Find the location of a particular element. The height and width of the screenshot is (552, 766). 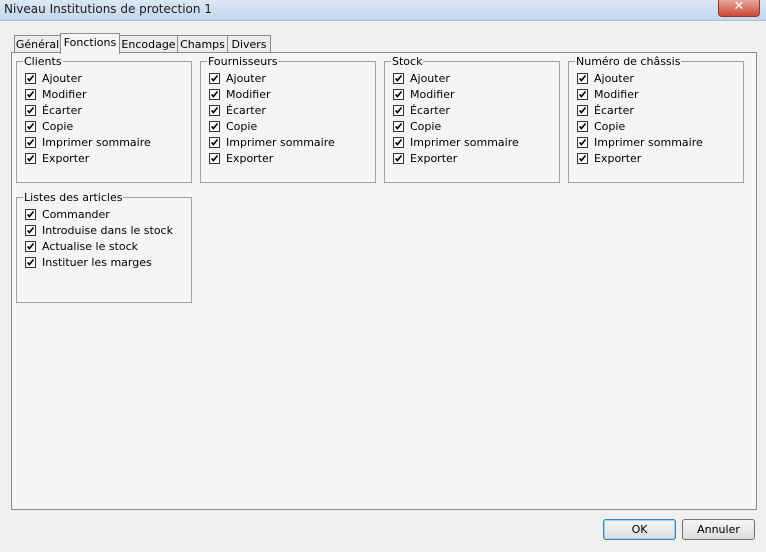

group-title: Stock is located at coordinates (407, 61).